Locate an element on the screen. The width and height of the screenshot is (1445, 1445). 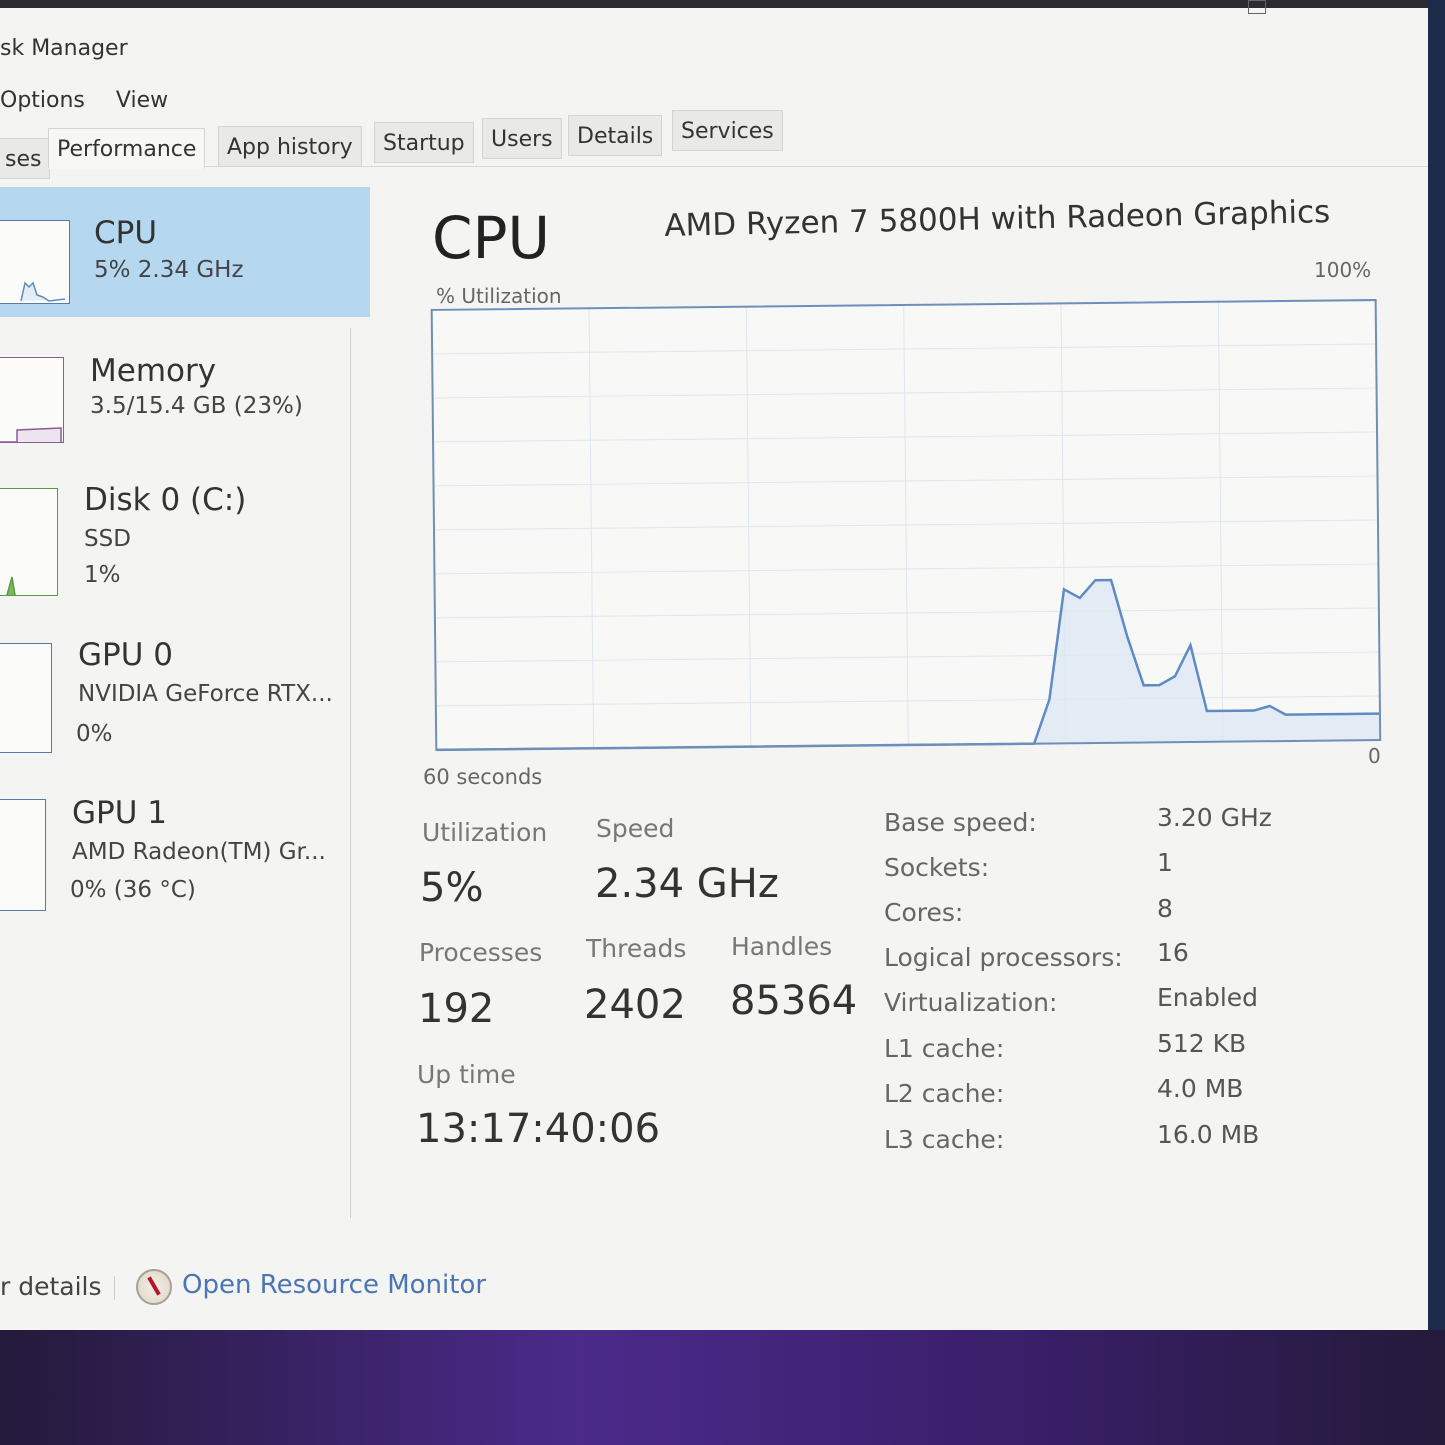
sidebar-memory-usage: 3.5/15.4 GB (23%) is located at coordinates (196, 406).